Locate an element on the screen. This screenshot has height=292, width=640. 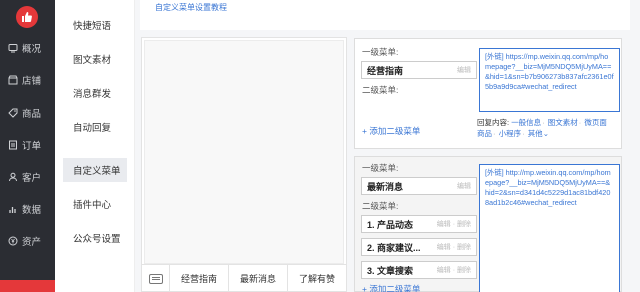
hint-strip: 自定义菜单设置教程 is located at coordinates (385, 15).